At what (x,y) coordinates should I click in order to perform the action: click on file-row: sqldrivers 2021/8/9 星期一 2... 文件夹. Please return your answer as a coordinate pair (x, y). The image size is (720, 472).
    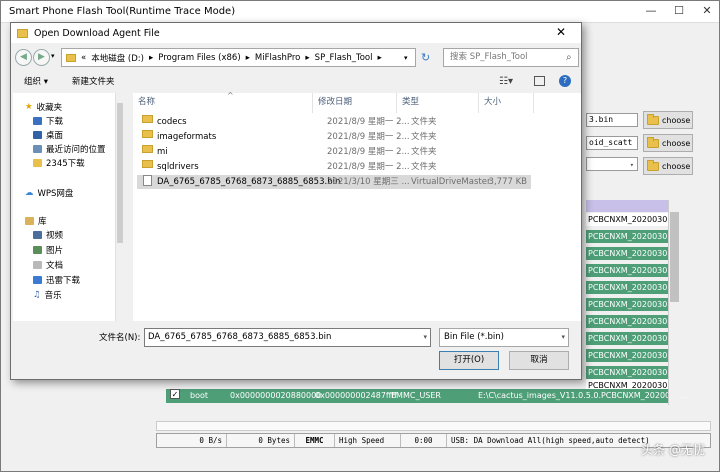
    Looking at the image, I should click on (334, 167).